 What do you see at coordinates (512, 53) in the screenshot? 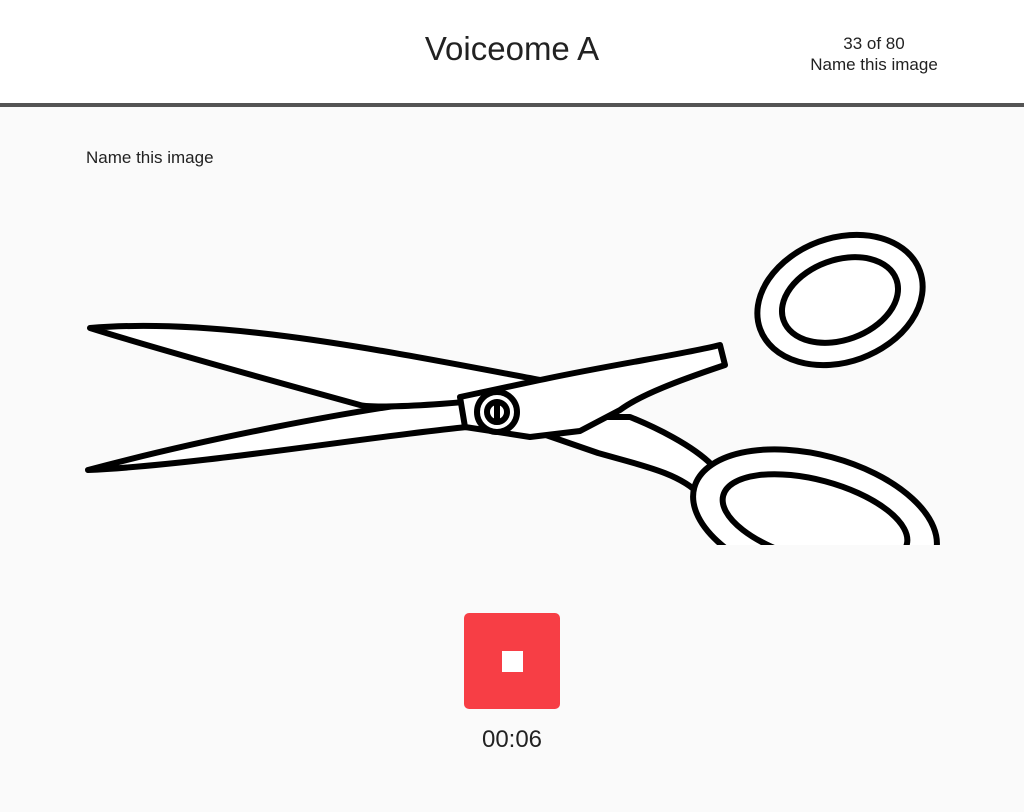
I see `app-header: Voiceome A 33 of 80 Name this image` at bounding box center [512, 53].